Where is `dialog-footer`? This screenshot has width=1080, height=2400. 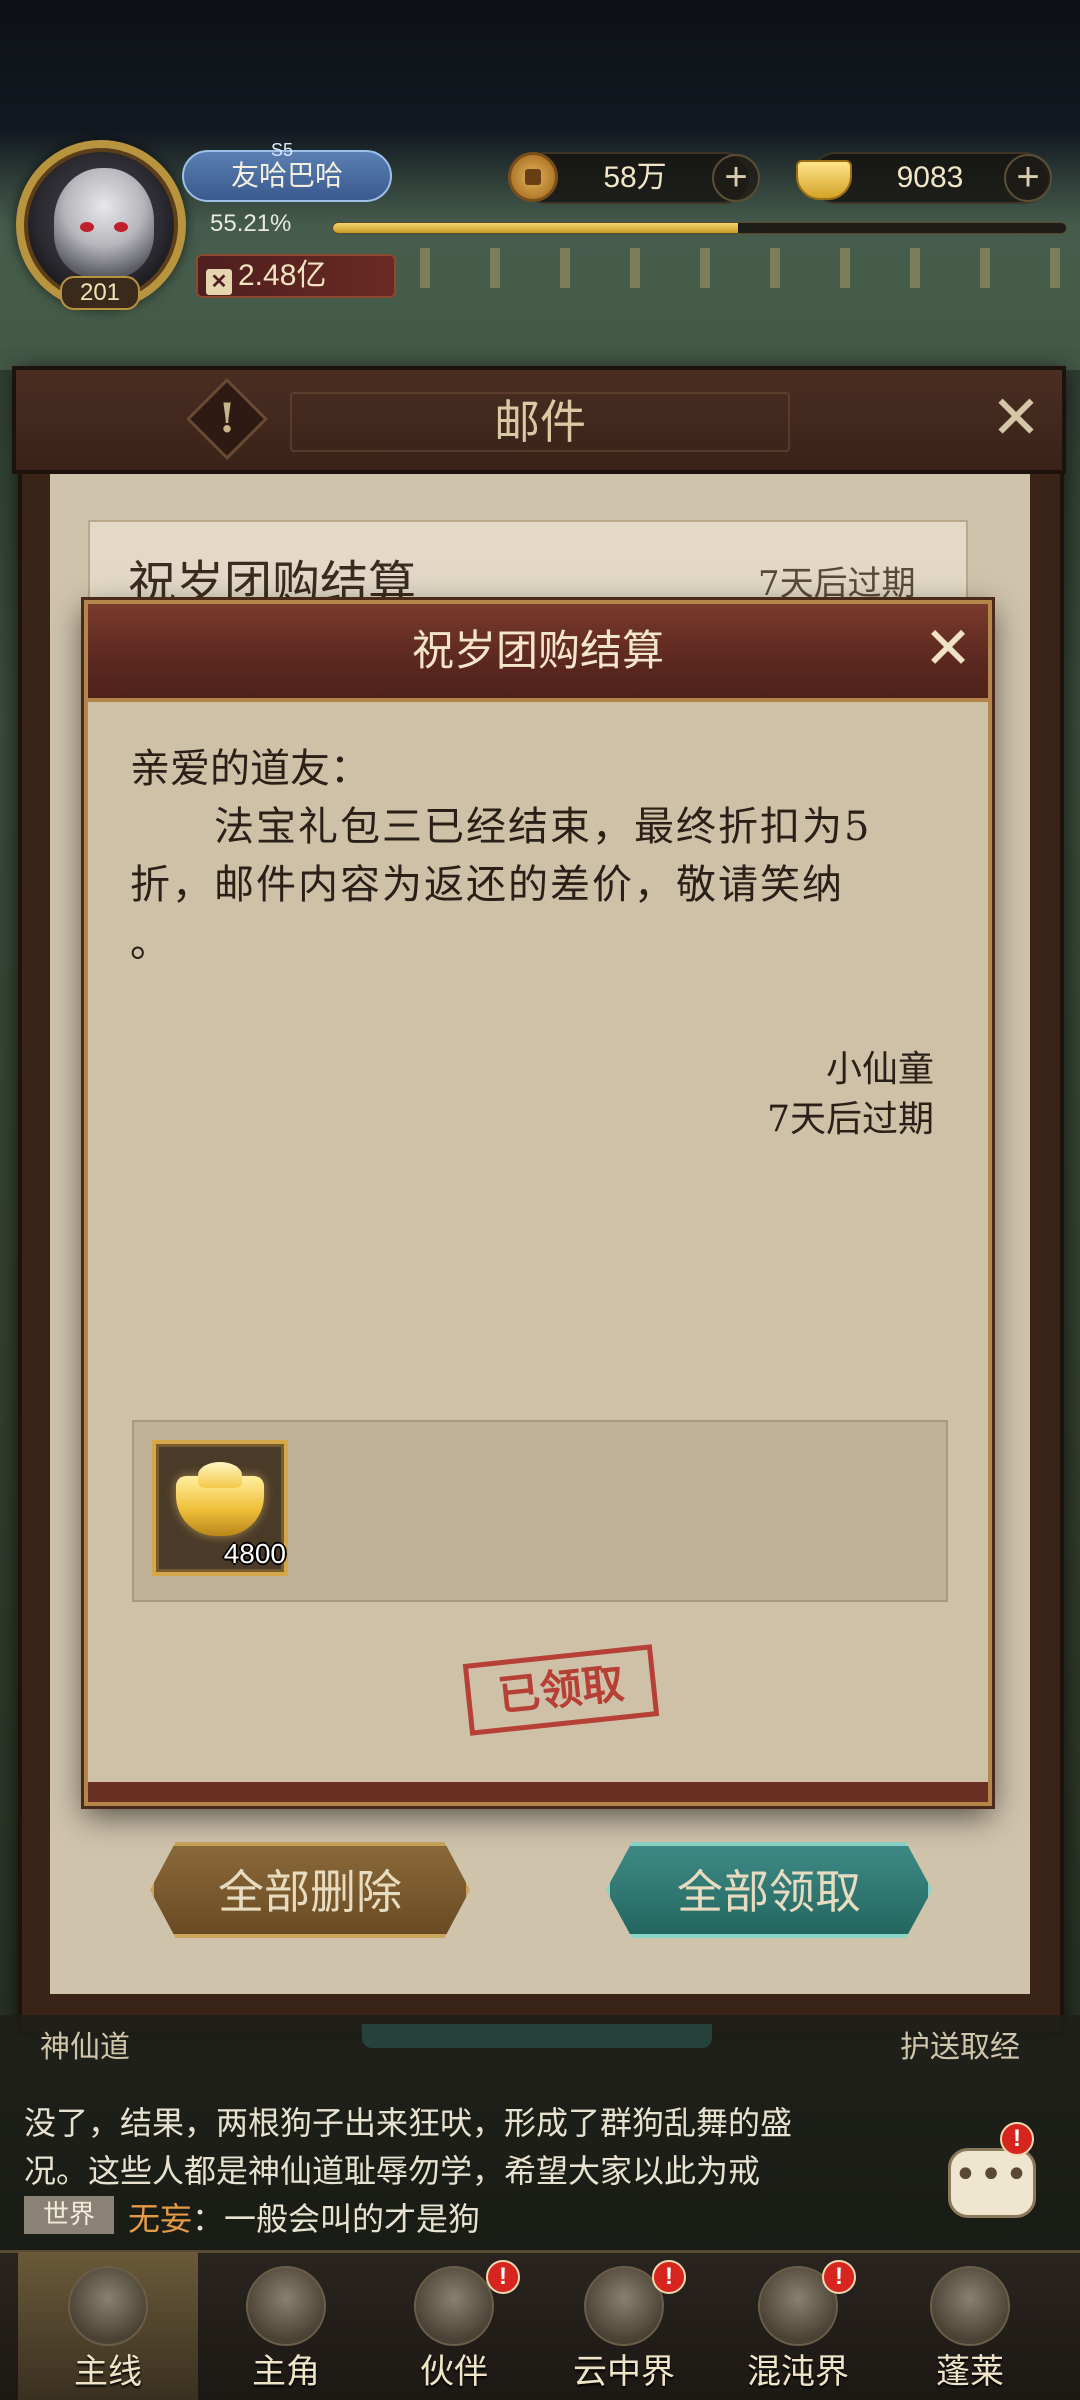
dialog-footer is located at coordinates (538, 1792).